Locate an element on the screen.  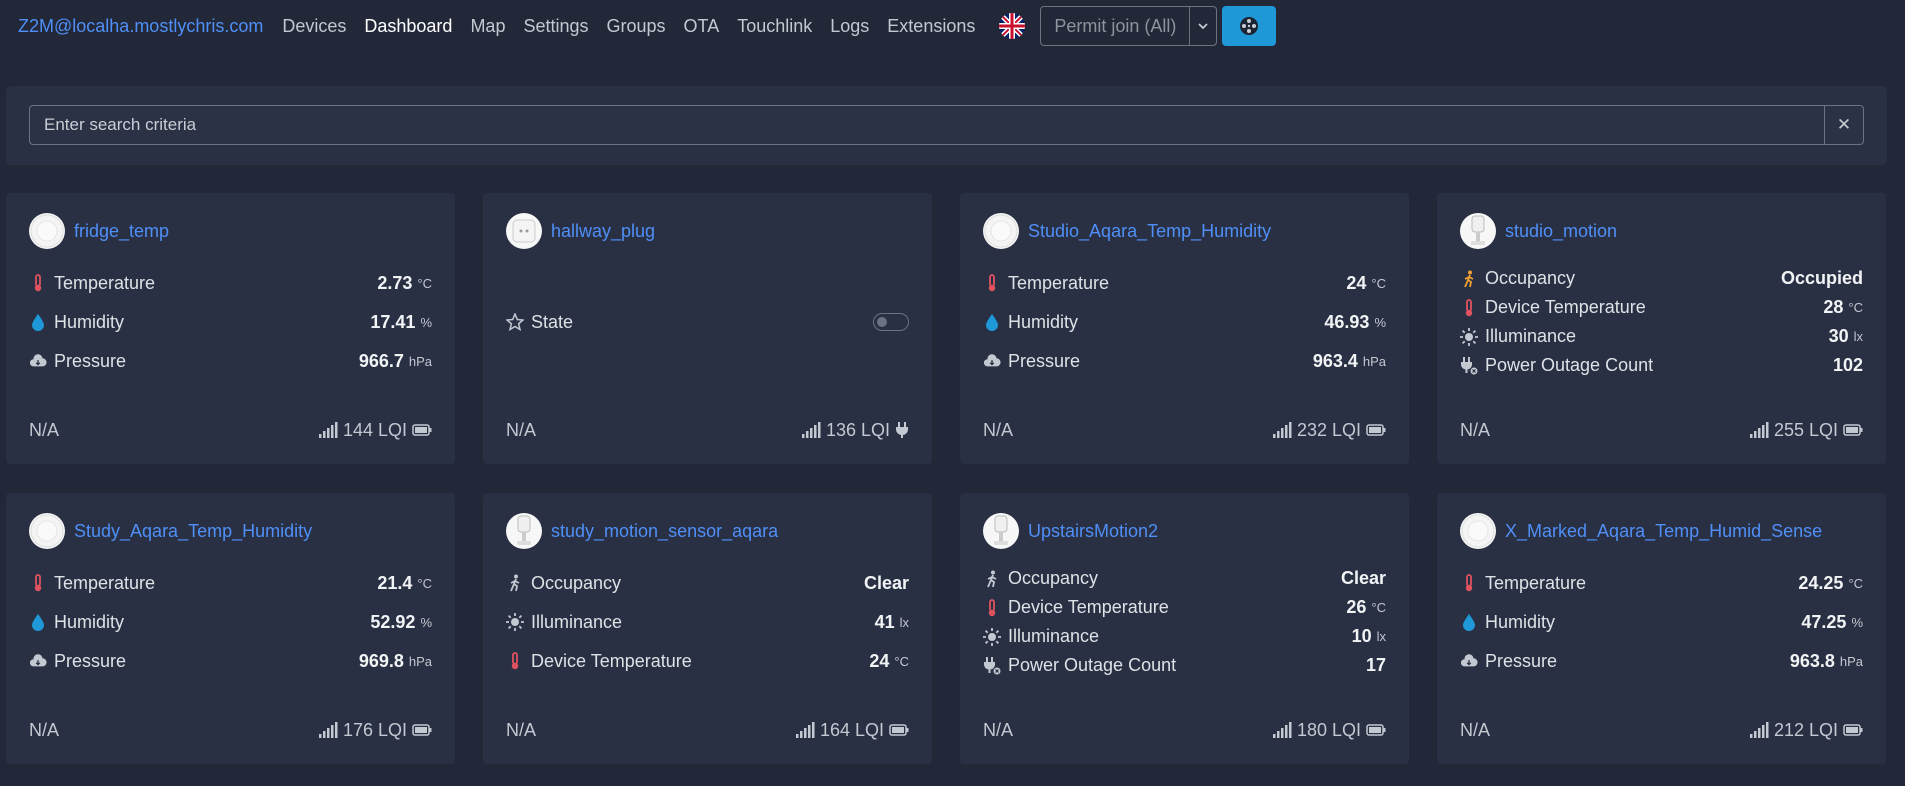
device-name-link: Studio_Aqara_Temp_Humidity is located at coordinates (1149, 231).